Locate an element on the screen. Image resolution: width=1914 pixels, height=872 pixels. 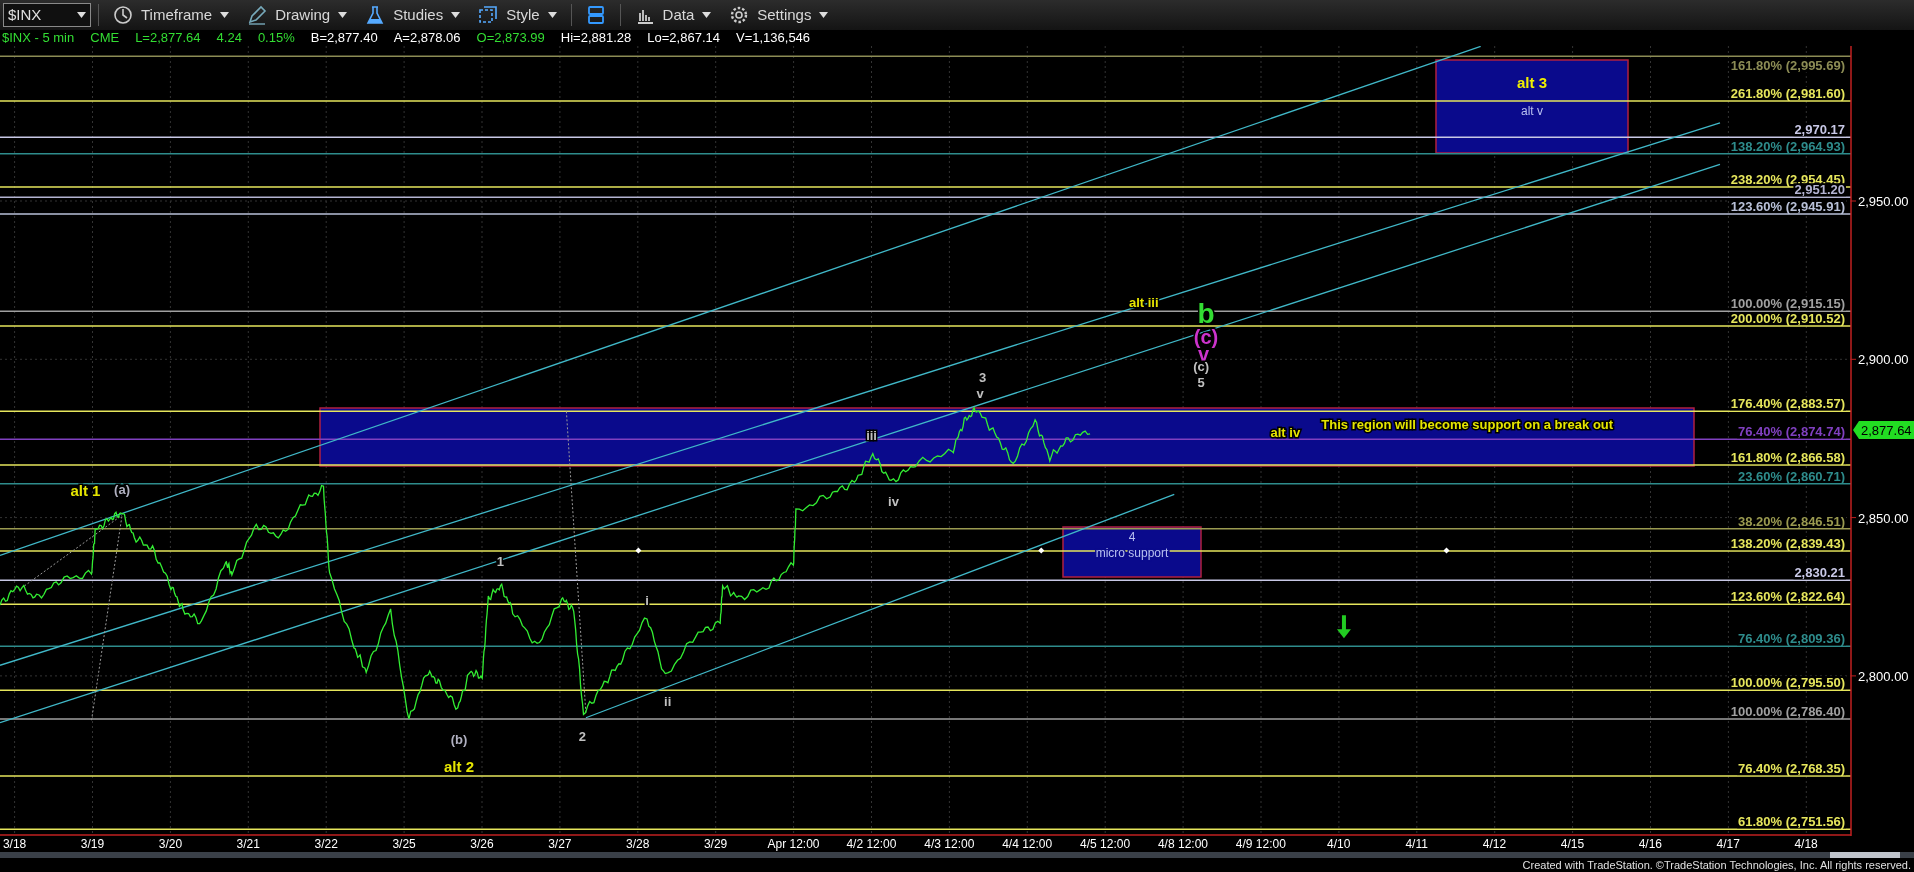
date-label: 4/10 is located at coordinates (1339, 844).